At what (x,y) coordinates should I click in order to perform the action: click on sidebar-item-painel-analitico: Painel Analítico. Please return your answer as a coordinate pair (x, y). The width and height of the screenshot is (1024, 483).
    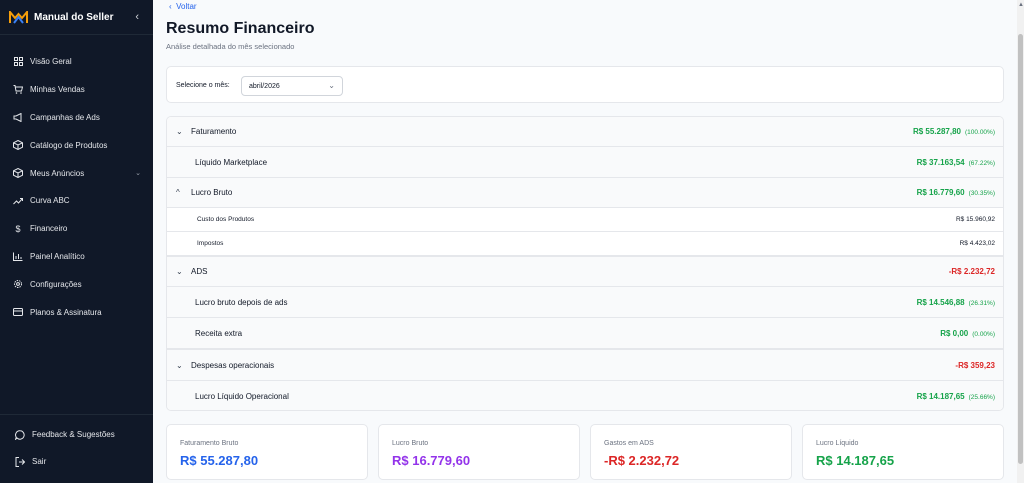
    Looking at the image, I should click on (76, 257).